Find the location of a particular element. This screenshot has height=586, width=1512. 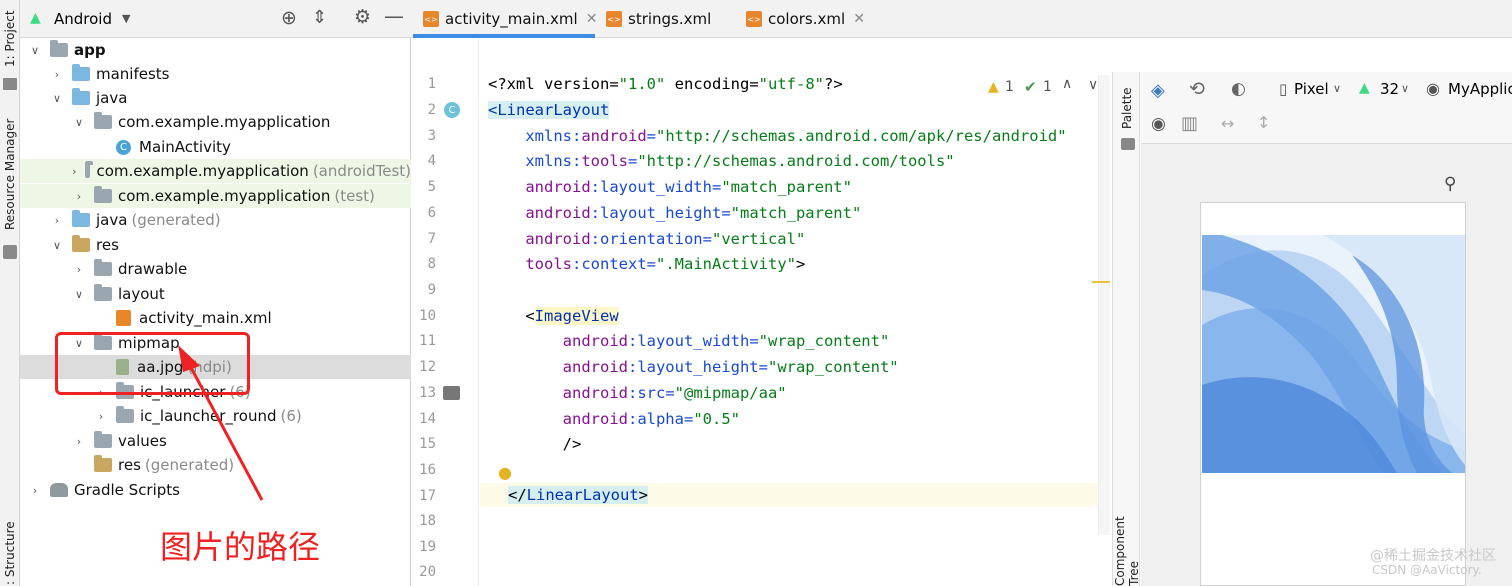

app-theme-icon: ◉ is located at coordinates (1433, 88).